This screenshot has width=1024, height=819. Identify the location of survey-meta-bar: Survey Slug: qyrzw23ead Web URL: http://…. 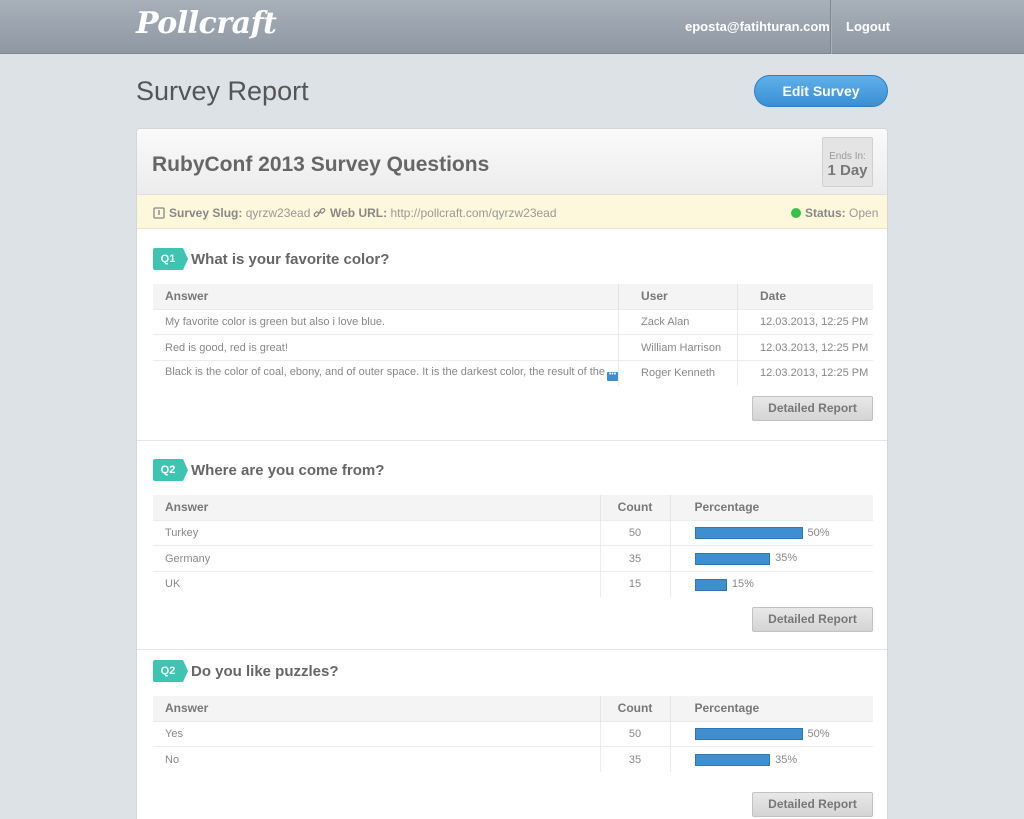
(512, 212).